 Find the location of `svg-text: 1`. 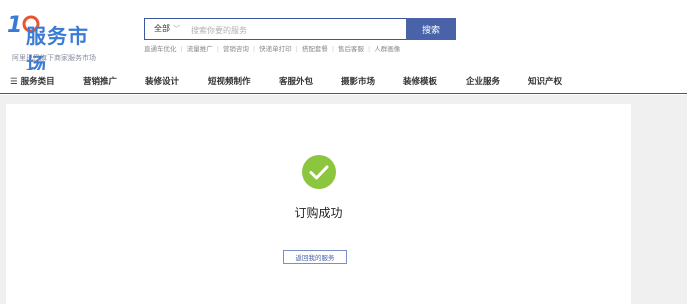

svg-text: 1 is located at coordinates (14, 25).